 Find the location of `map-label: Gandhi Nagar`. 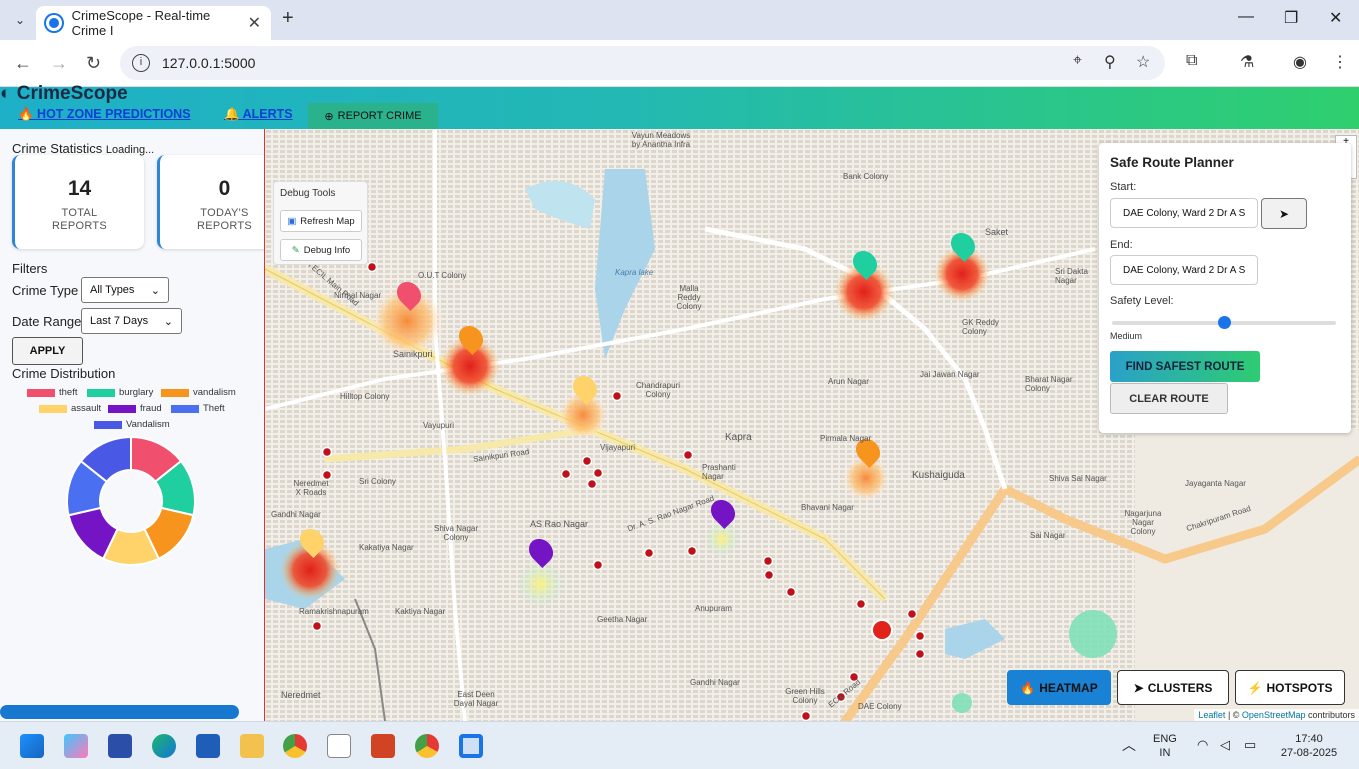

map-label: Gandhi Nagar is located at coordinates (715, 682).